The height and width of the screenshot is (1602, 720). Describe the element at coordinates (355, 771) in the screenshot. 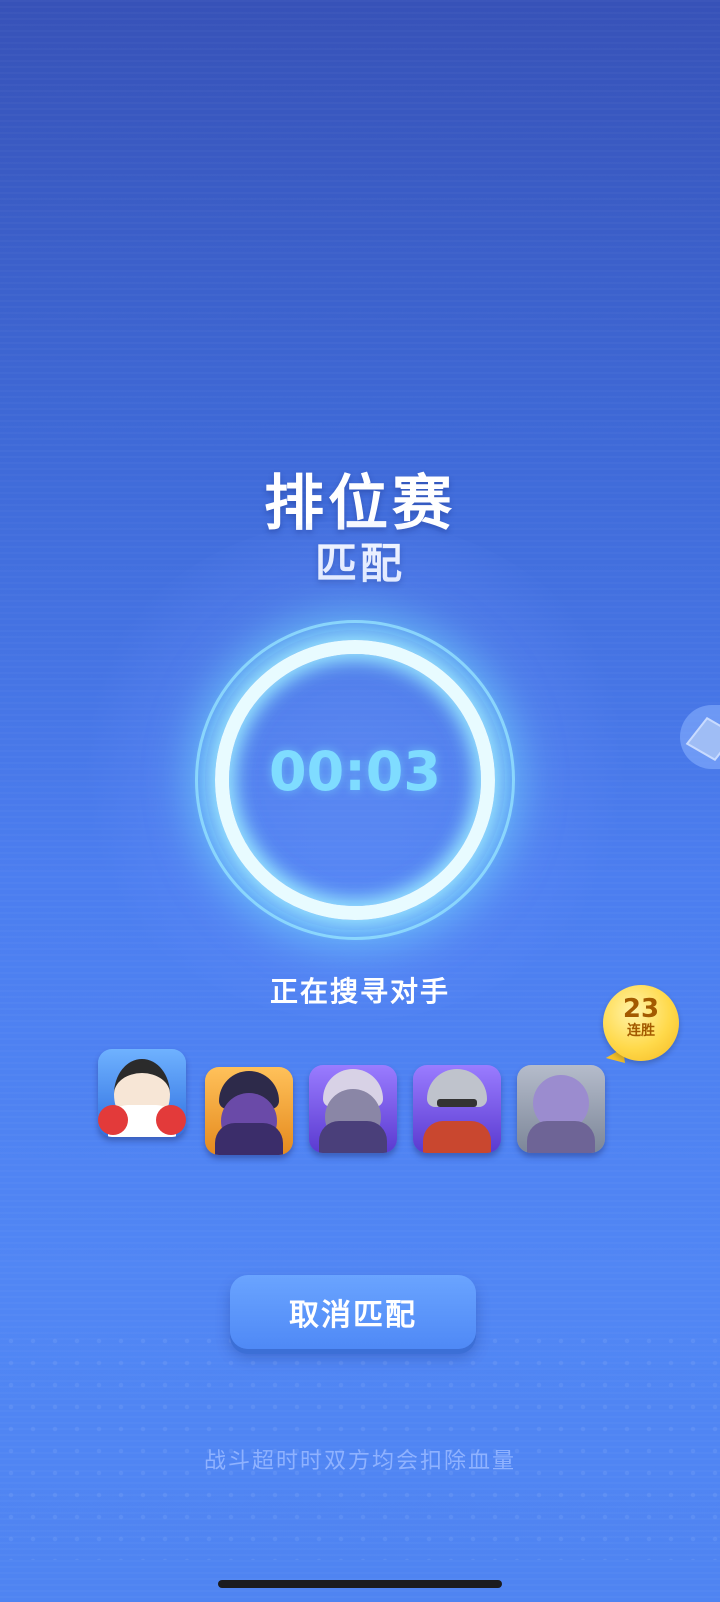

I see `match-timer: 00:03` at that location.